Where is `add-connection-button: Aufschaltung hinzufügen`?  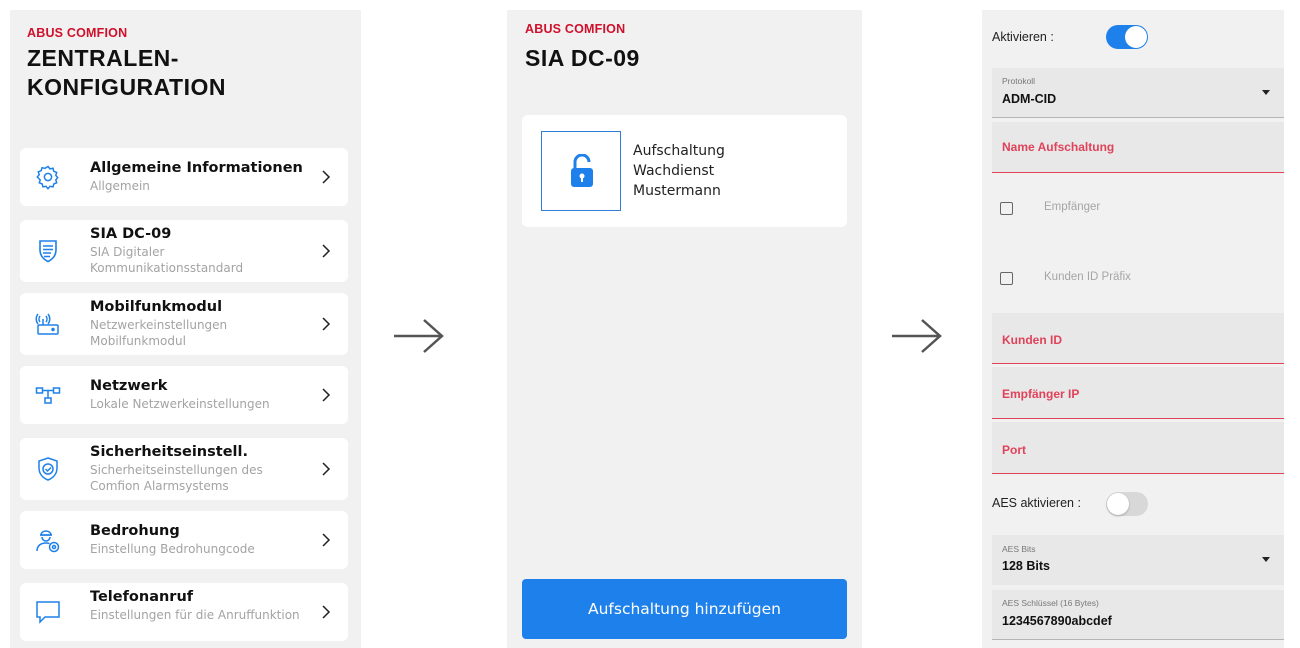 add-connection-button: Aufschaltung hinzufügen is located at coordinates (684, 609).